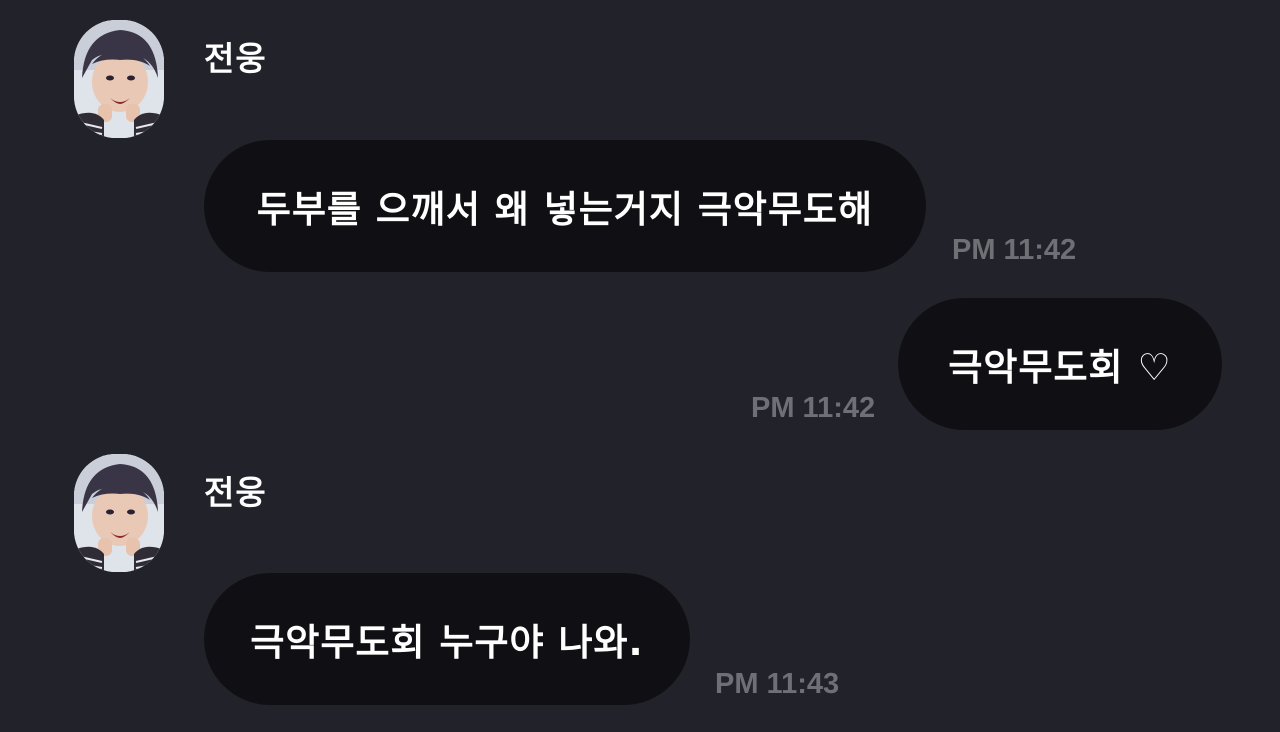 The width and height of the screenshot is (1280, 732). I want to click on message-text: 두부를 으깨서 왜 넣는거지 극악무도해, so click(565, 209).